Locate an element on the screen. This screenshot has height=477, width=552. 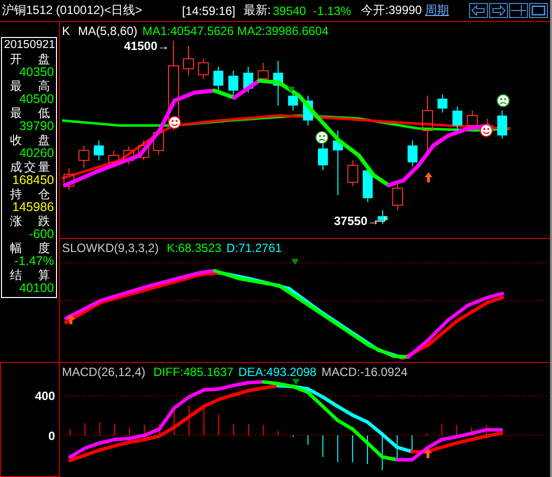
indicator-label: MA(5,8,60) is located at coordinates (108, 31).